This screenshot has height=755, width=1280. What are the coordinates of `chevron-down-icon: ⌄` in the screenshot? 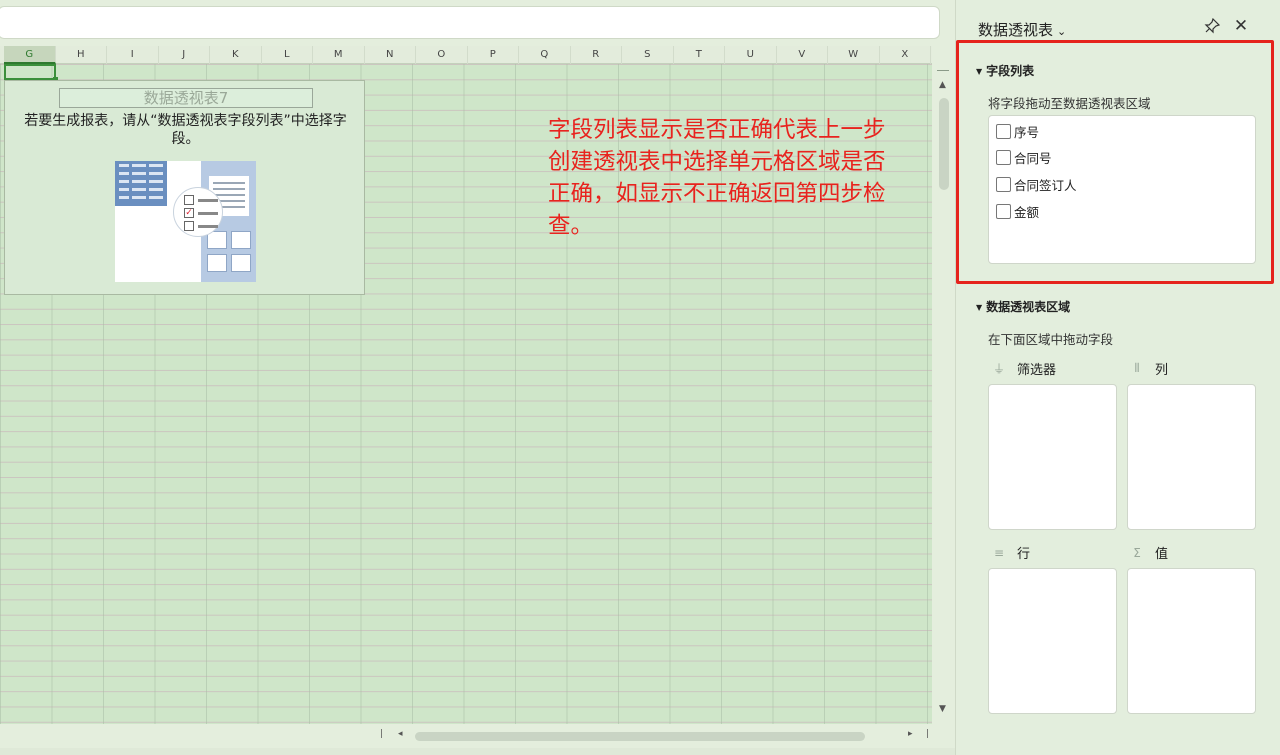 It's located at (1062, 31).